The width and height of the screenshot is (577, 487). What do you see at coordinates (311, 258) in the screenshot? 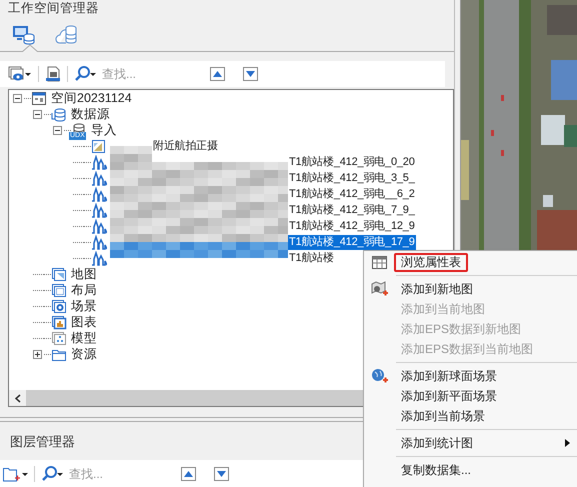
I see `dataset-item: T1航站楼` at bounding box center [311, 258].